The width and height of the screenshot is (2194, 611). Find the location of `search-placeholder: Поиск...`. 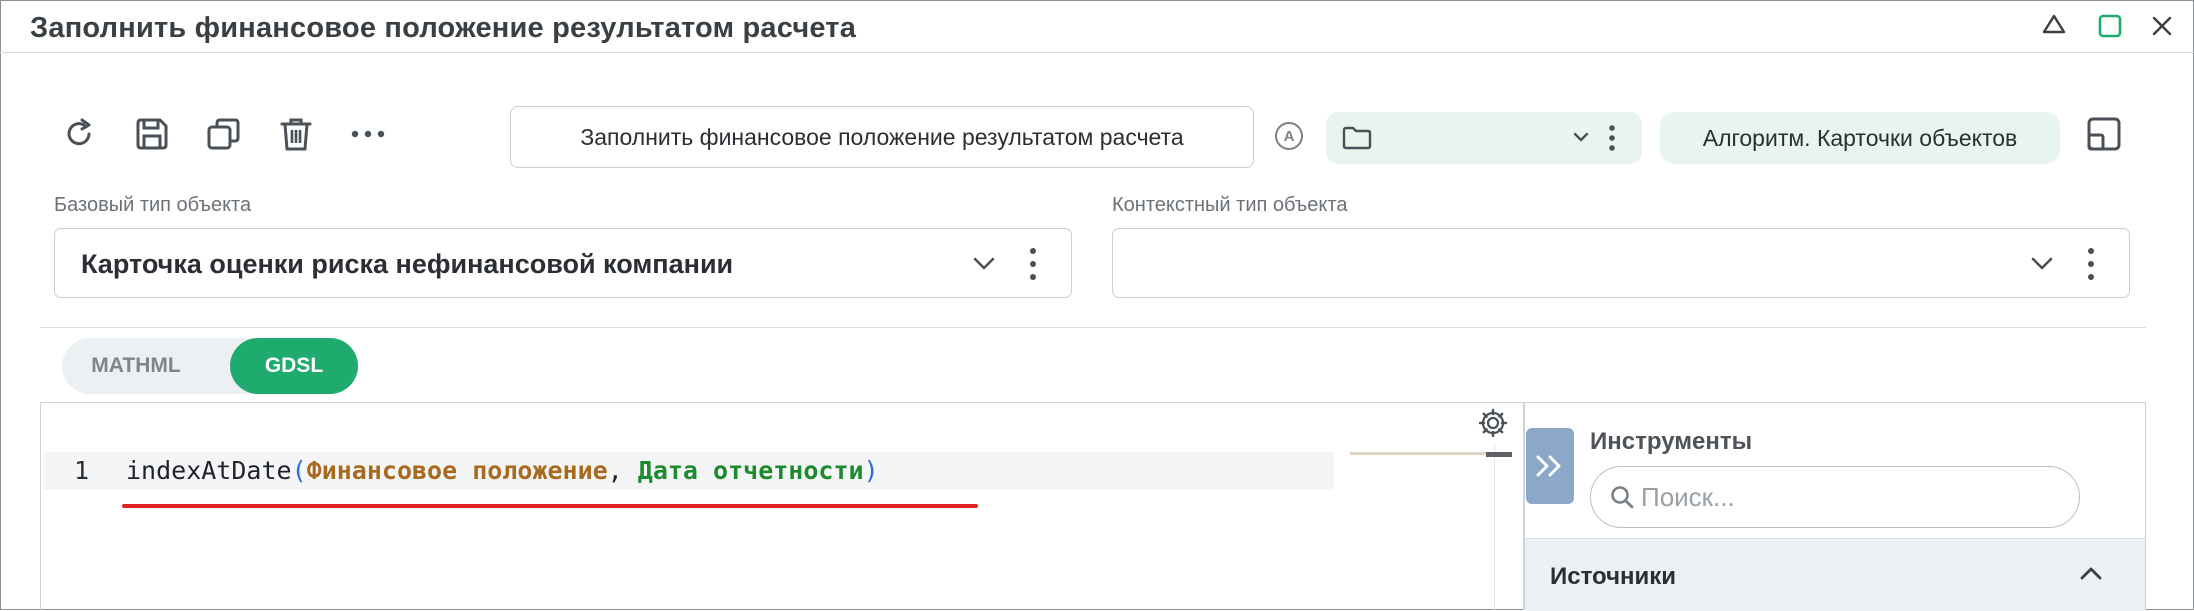

search-placeholder: Поиск... is located at coordinates (1688, 496).